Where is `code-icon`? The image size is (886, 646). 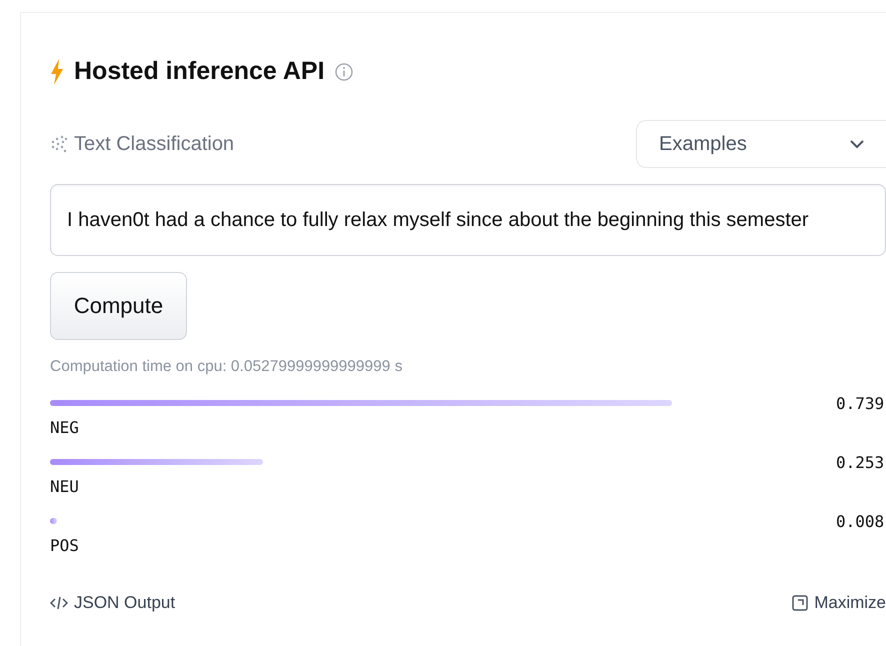 code-icon is located at coordinates (59, 603).